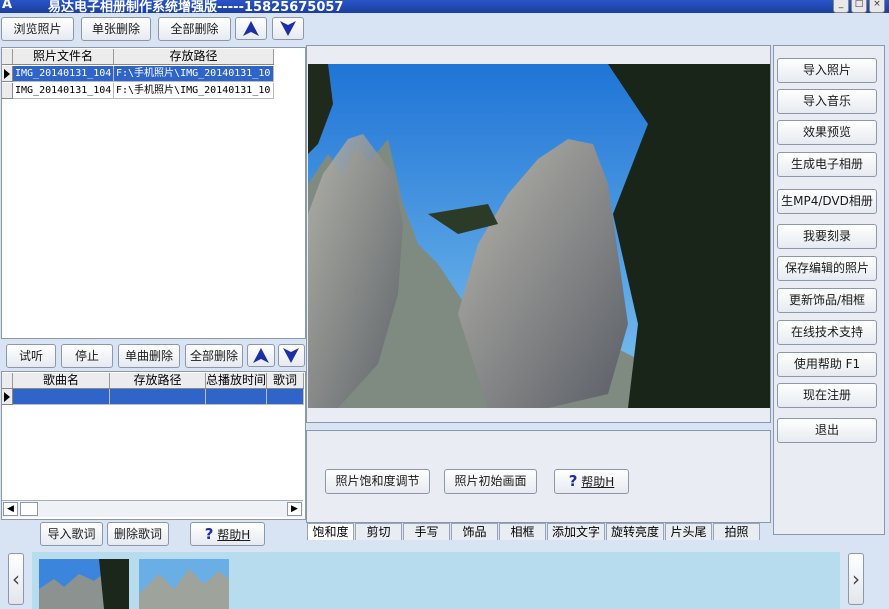 The height and width of the screenshot is (609, 889). Describe the element at coordinates (490, 481) in the screenshot. I see `initial-view-button: 照片初始画面` at that location.